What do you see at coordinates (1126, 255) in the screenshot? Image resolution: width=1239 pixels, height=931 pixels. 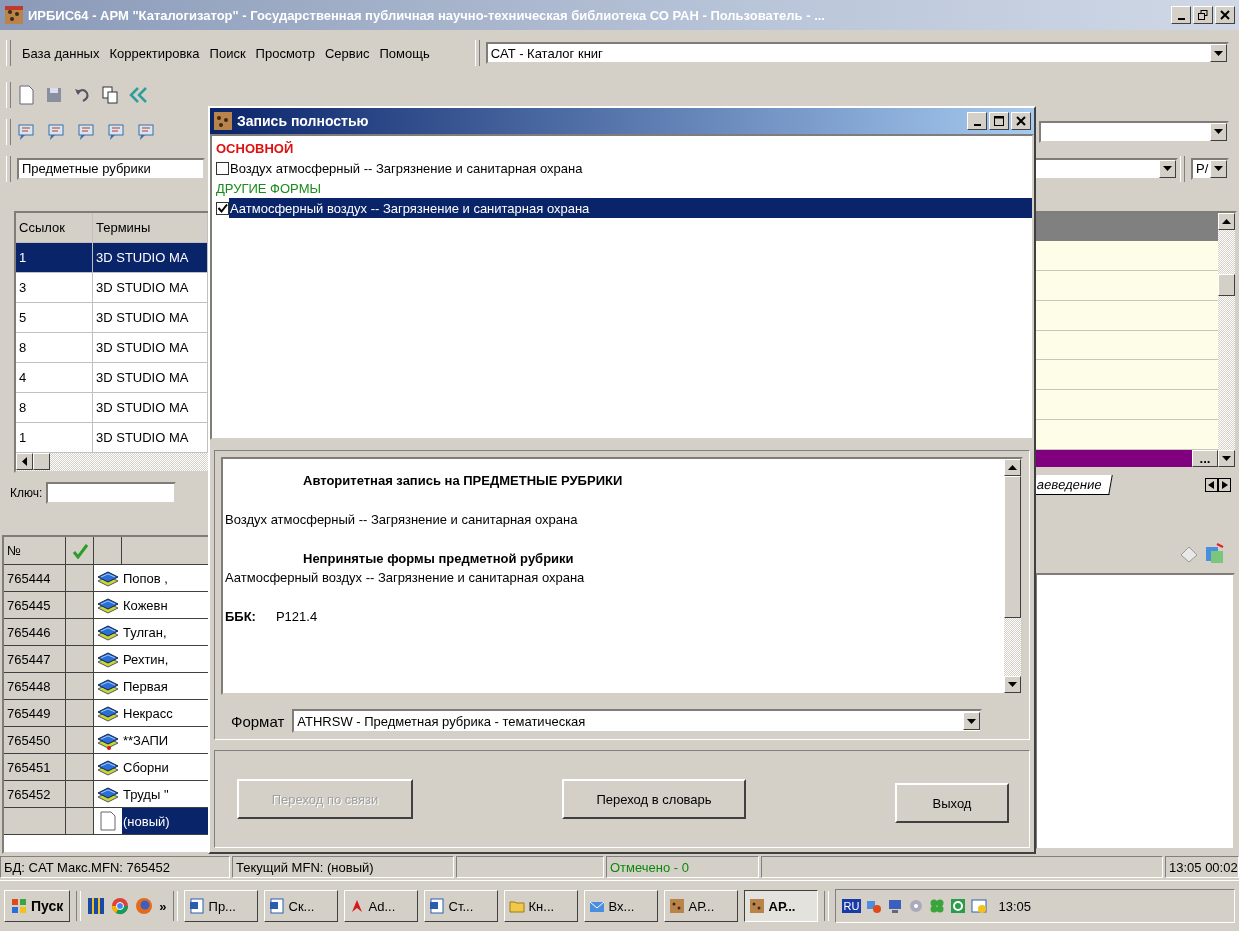 I see `table-row` at bounding box center [1126, 255].